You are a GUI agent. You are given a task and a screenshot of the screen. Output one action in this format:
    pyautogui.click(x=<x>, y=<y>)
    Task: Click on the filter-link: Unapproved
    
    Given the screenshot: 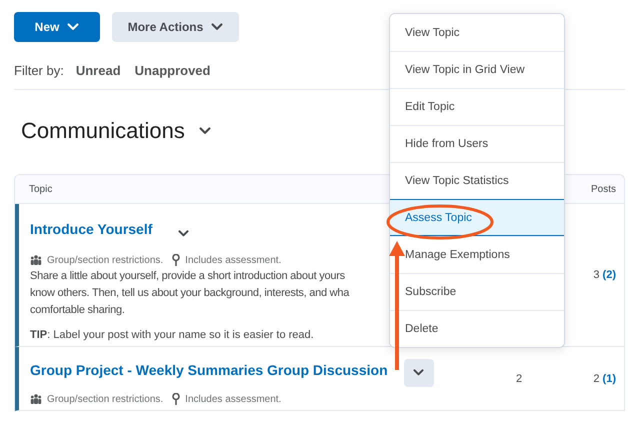 What is the action you would take?
    pyautogui.click(x=172, y=70)
    